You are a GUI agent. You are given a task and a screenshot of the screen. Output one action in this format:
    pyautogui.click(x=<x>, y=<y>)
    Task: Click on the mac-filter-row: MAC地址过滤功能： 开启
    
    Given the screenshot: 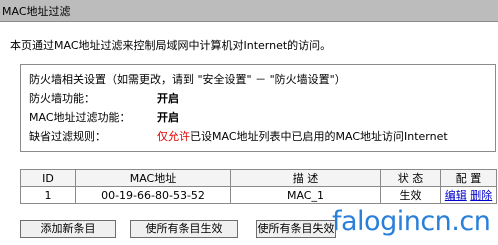 What is the action you would take?
    pyautogui.click(x=104, y=117)
    